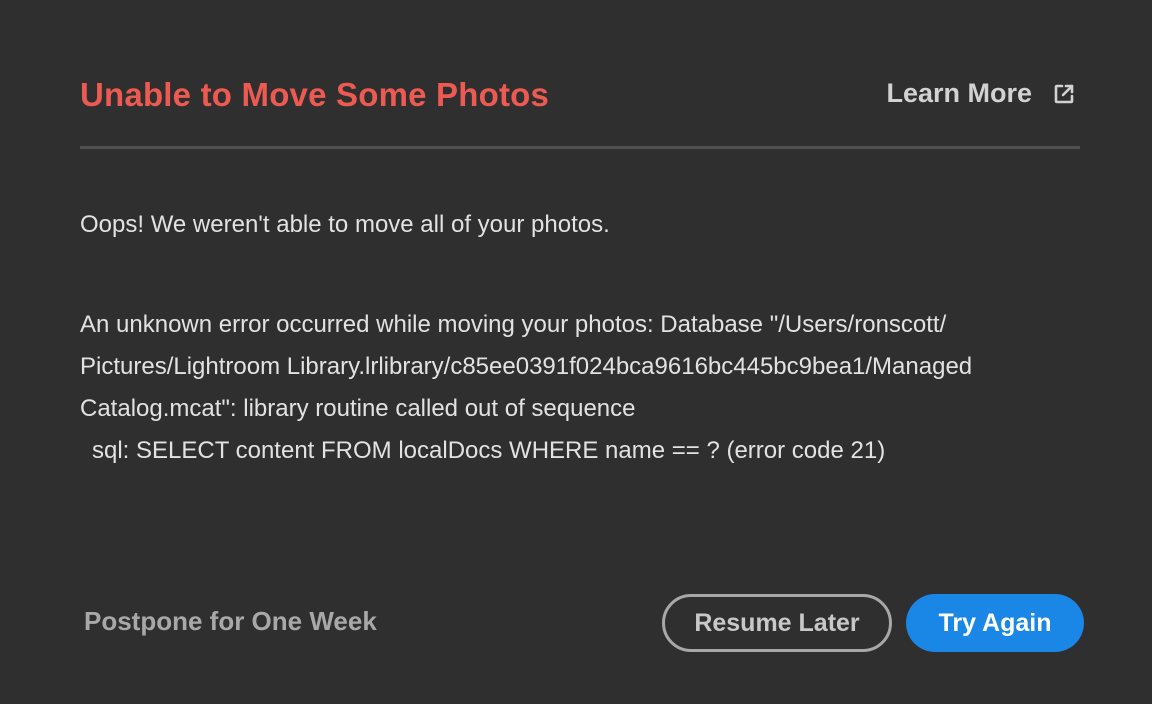  What do you see at coordinates (230, 621) in the screenshot?
I see `postpone-button: Postpone for One Week` at bounding box center [230, 621].